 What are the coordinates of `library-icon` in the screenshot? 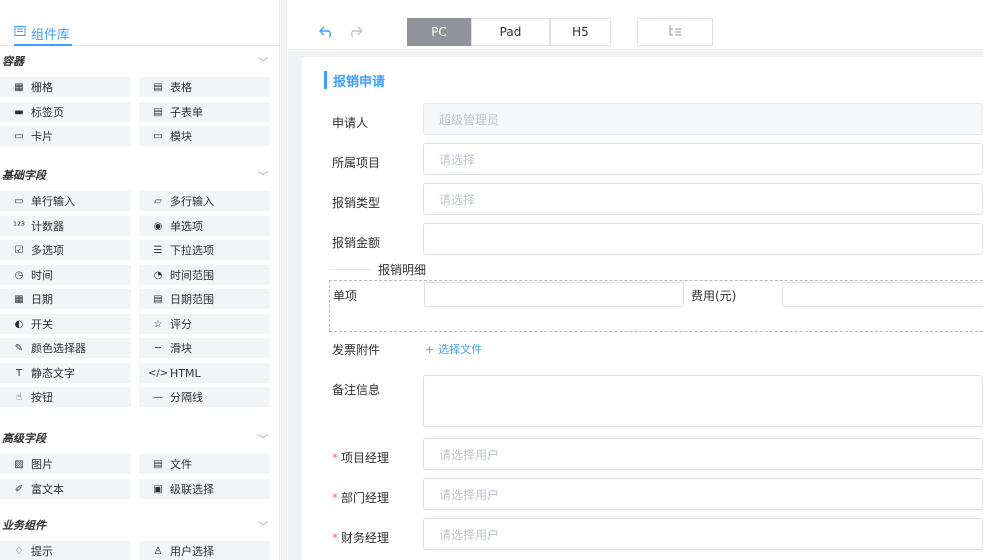 It's located at (20, 33).